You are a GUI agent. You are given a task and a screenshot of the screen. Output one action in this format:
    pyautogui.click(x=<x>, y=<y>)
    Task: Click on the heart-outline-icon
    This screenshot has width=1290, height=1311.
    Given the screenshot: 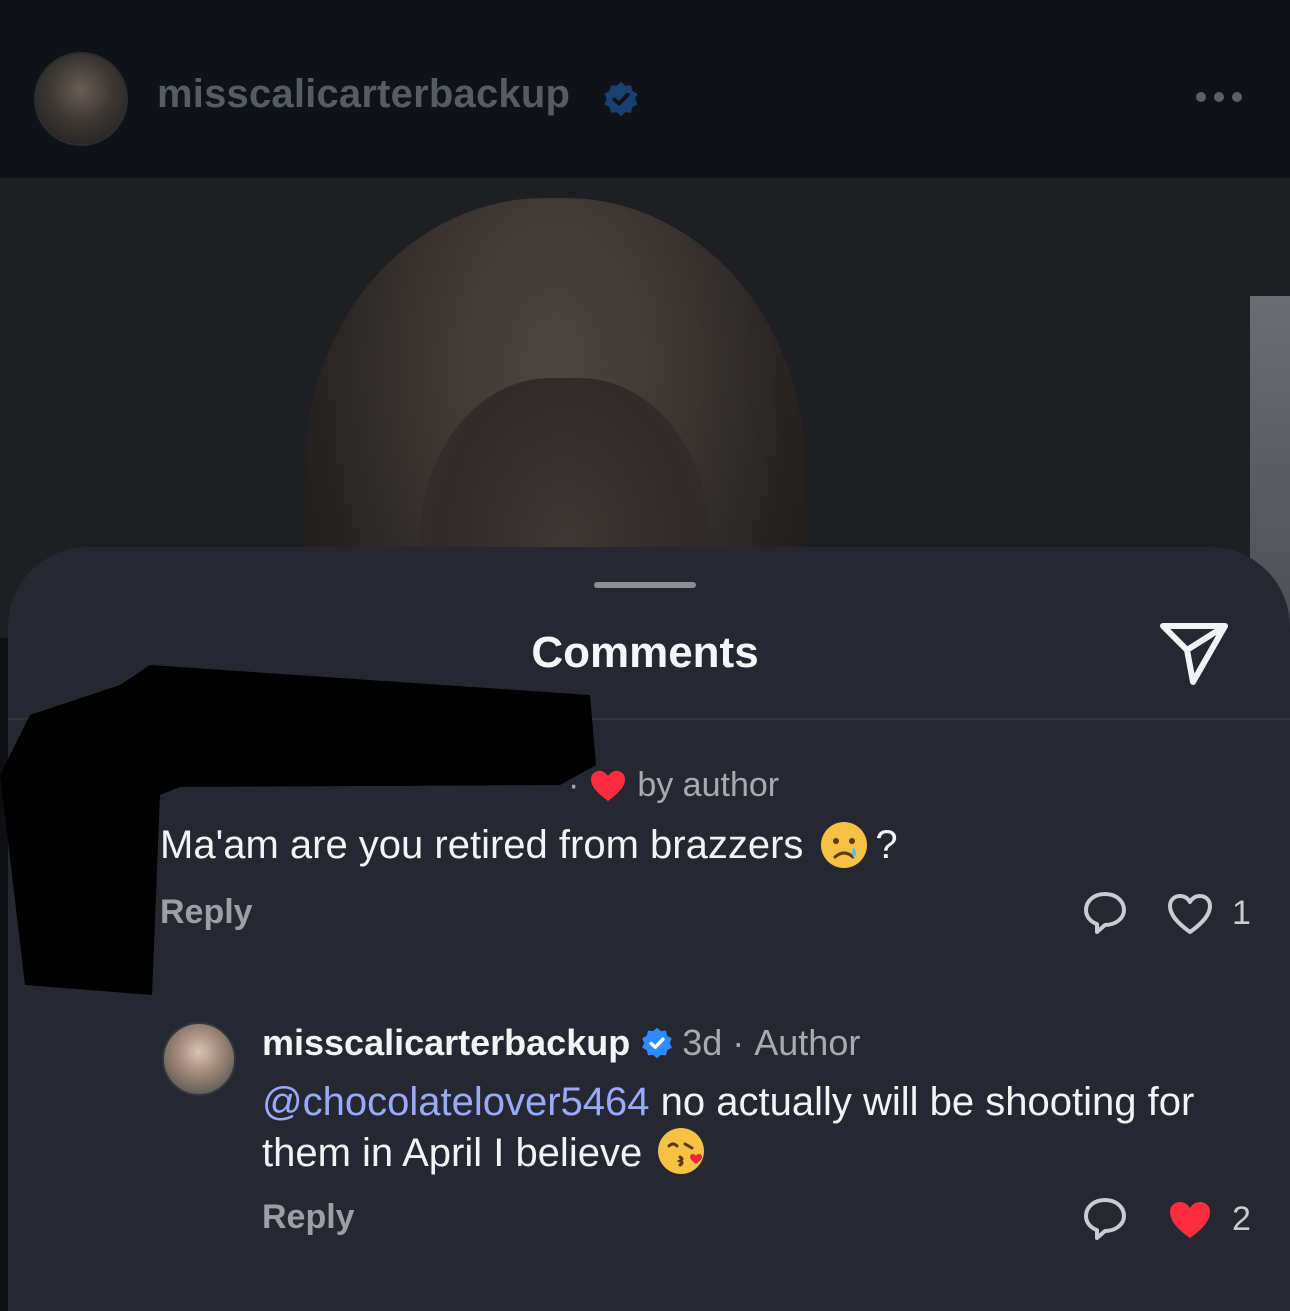 What is the action you would take?
    pyautogui.click(x=1190, y=914)
    